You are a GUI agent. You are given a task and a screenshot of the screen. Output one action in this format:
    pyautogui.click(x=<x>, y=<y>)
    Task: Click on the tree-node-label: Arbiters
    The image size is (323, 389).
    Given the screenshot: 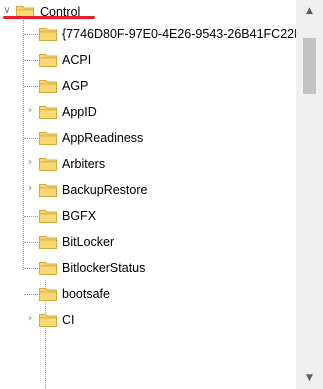 What is the action you would take?
    pyautogui.click(x=84, y=164)
    